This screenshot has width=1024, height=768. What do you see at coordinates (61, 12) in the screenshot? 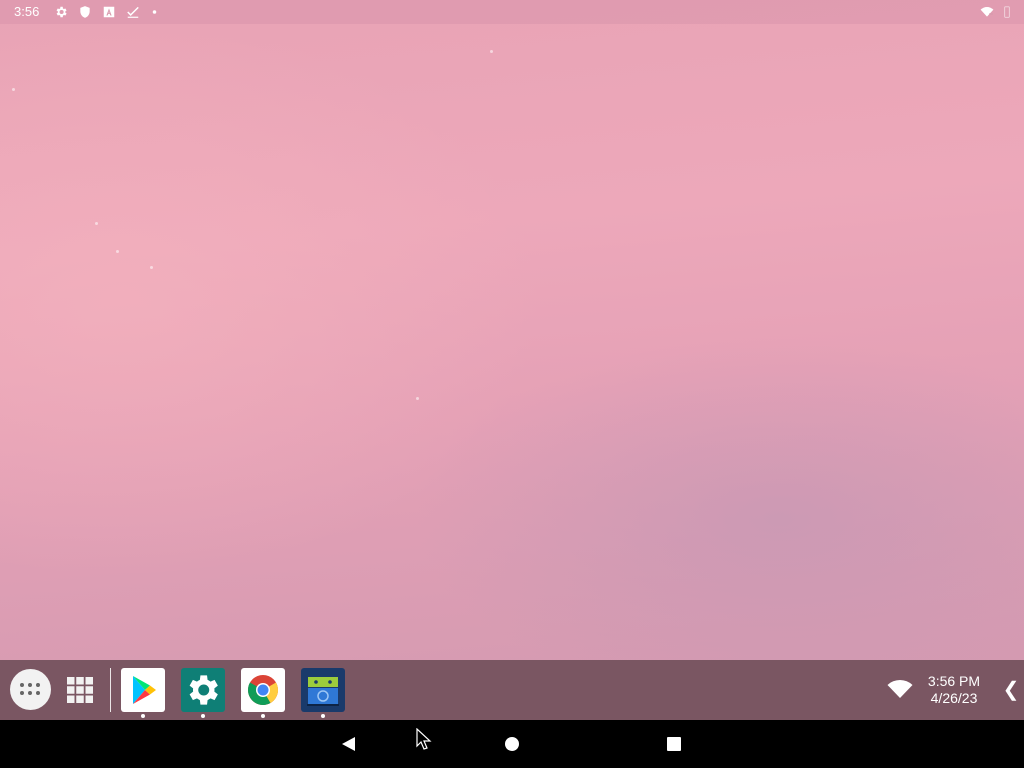
I see `gear-icon` at bounding box center [61, 12].